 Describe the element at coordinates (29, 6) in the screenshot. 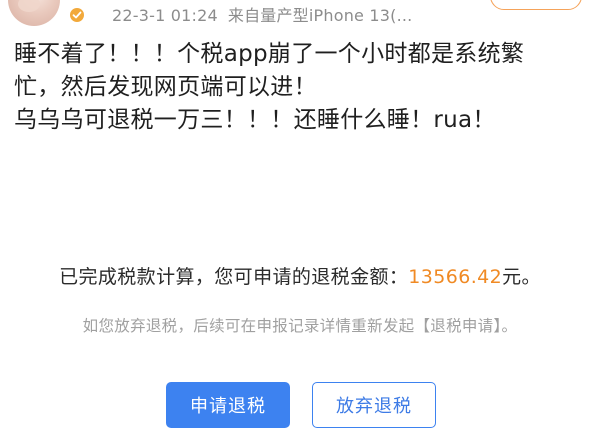

I see `avatar-image` at that location.